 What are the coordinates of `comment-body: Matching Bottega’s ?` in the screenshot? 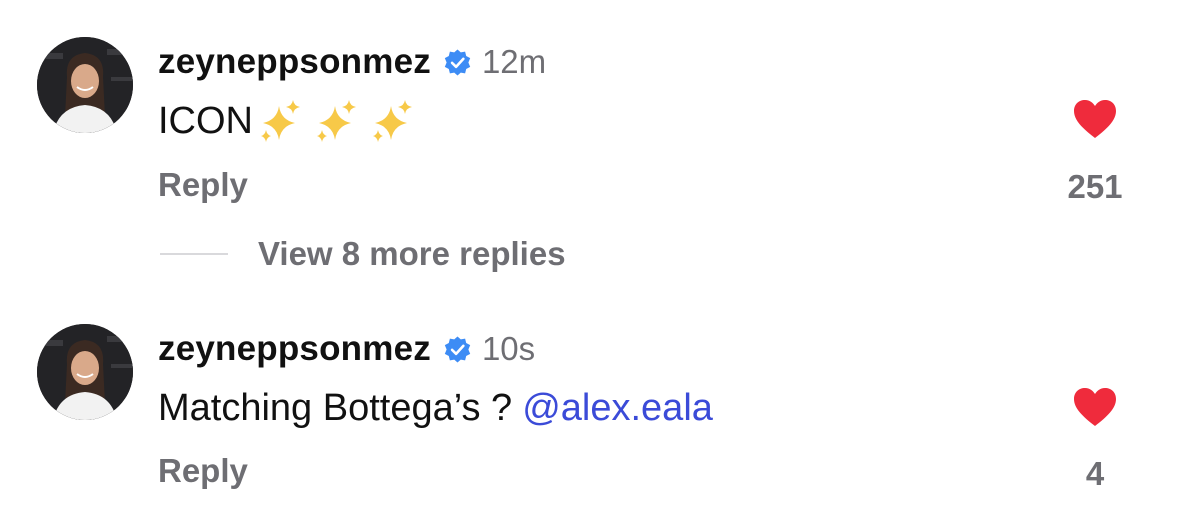 It's located at (335, 407).